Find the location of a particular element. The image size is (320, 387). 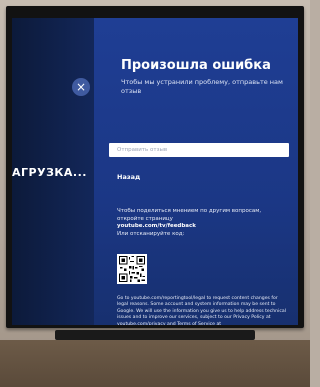

dialog-title: Произошла ошибка is located at coordinates (196, 65).